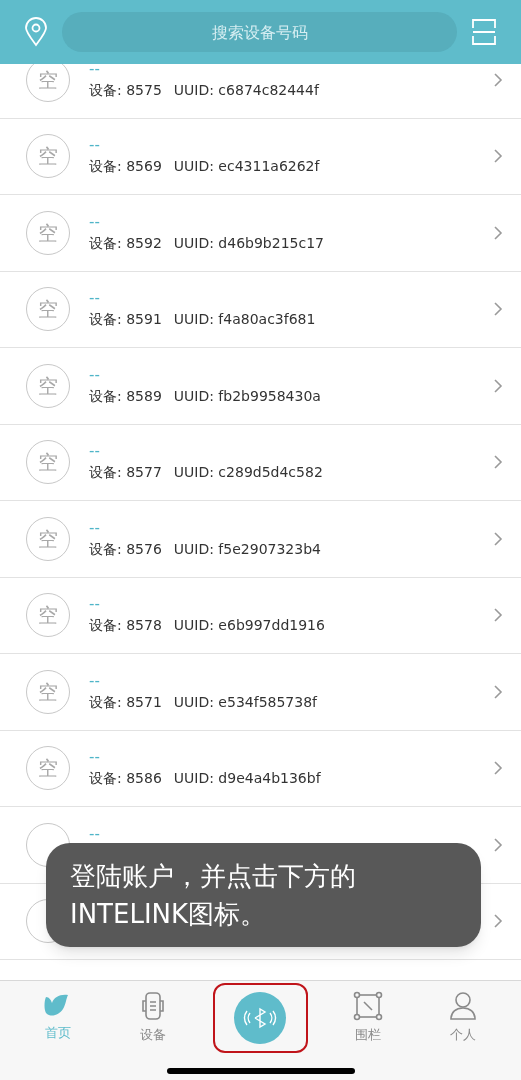 The width and height of the screenshot is (521, 1080). I want to click on device-number: 设备: 8586, so click(125, 779).